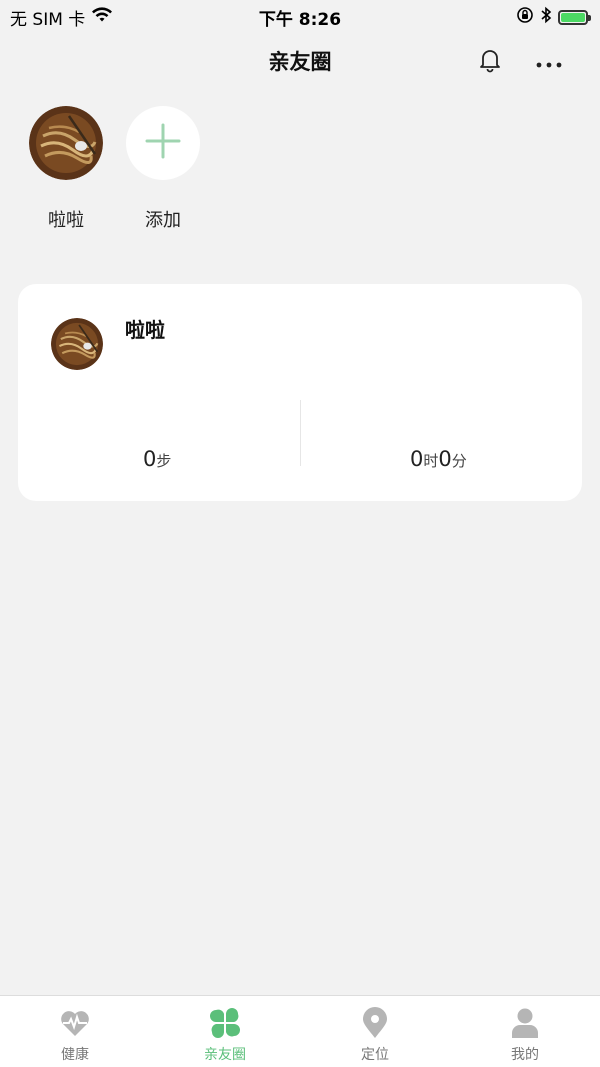  I want to click on tab-me: 我的, so click(525, 1031).